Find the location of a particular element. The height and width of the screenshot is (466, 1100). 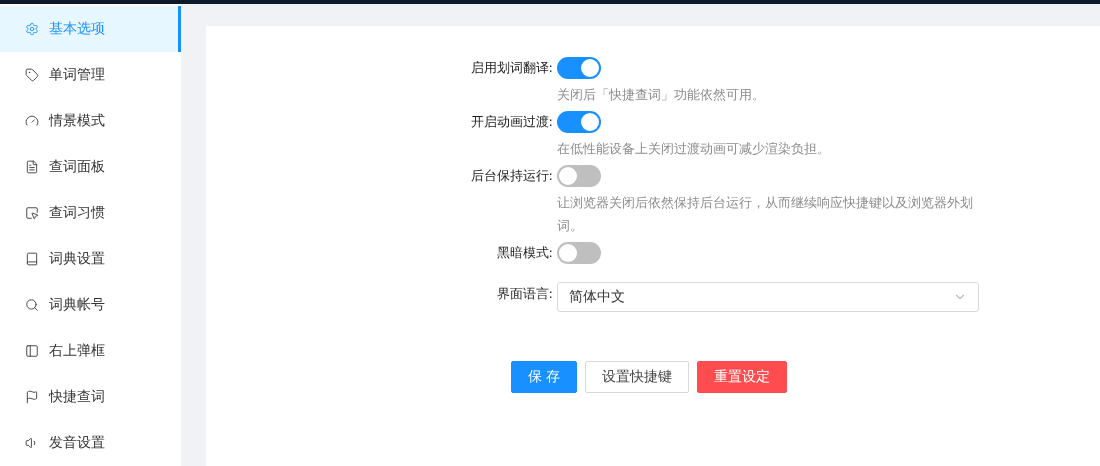

setting-label: 界面语言: is located at coordinates (524, 294).